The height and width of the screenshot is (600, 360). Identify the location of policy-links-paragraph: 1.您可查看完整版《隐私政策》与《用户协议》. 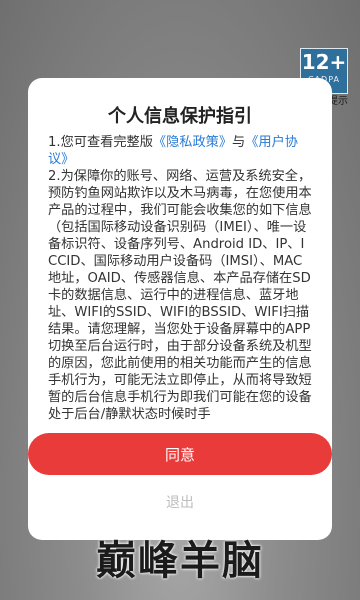
(180, 151).